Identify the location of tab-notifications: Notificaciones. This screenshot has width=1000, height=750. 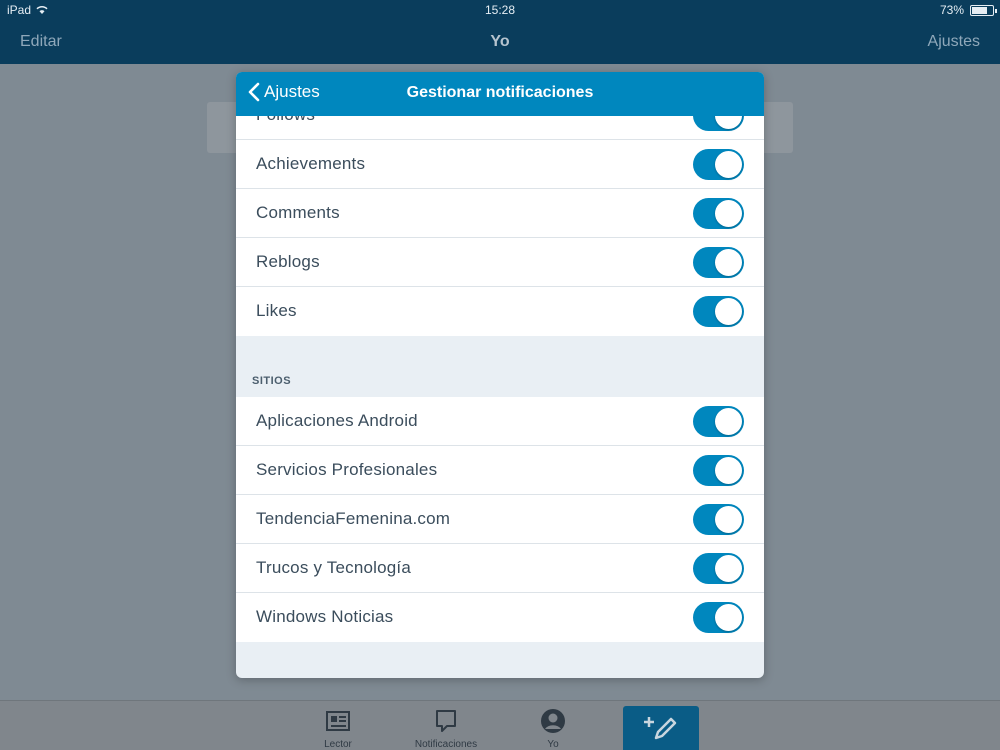
(446, 728).